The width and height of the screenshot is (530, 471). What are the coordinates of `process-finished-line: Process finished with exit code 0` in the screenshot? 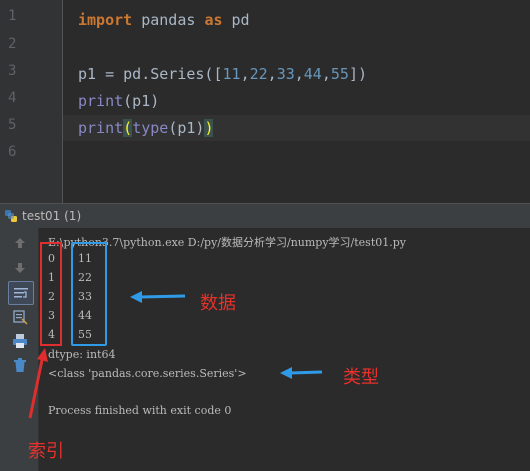 It's located at (140, 410).